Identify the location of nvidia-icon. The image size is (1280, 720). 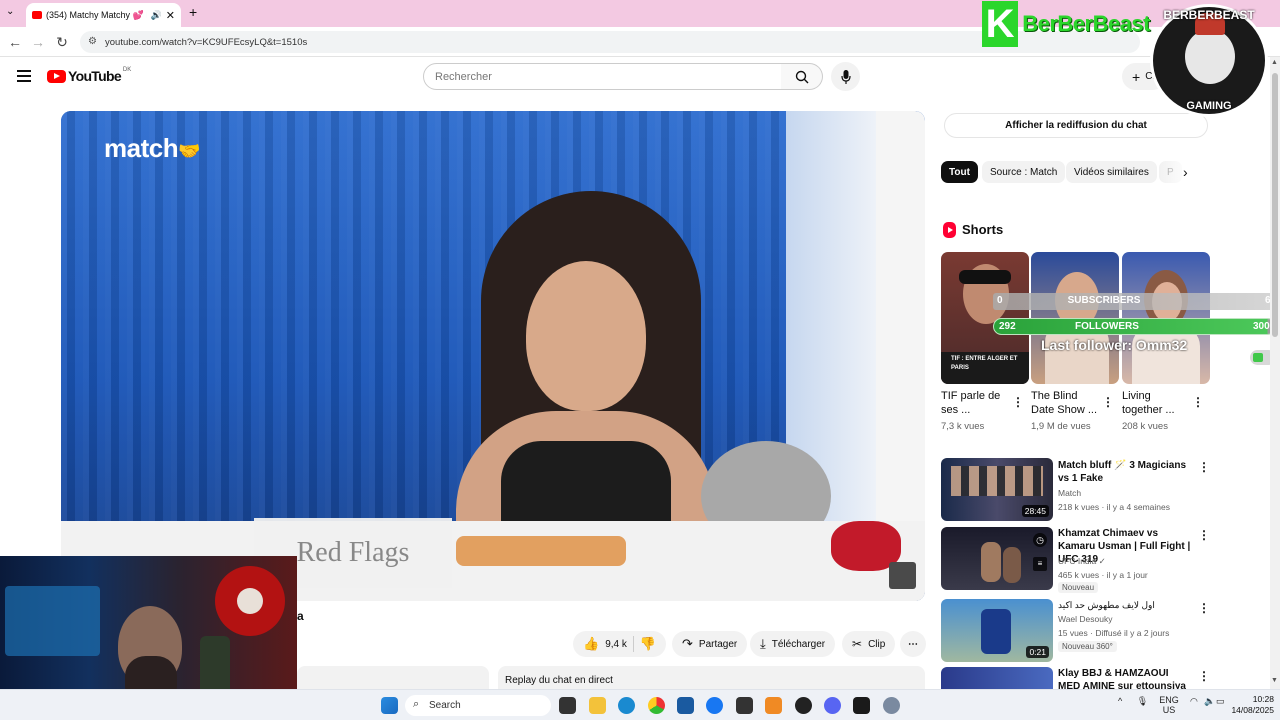
(861, 705).